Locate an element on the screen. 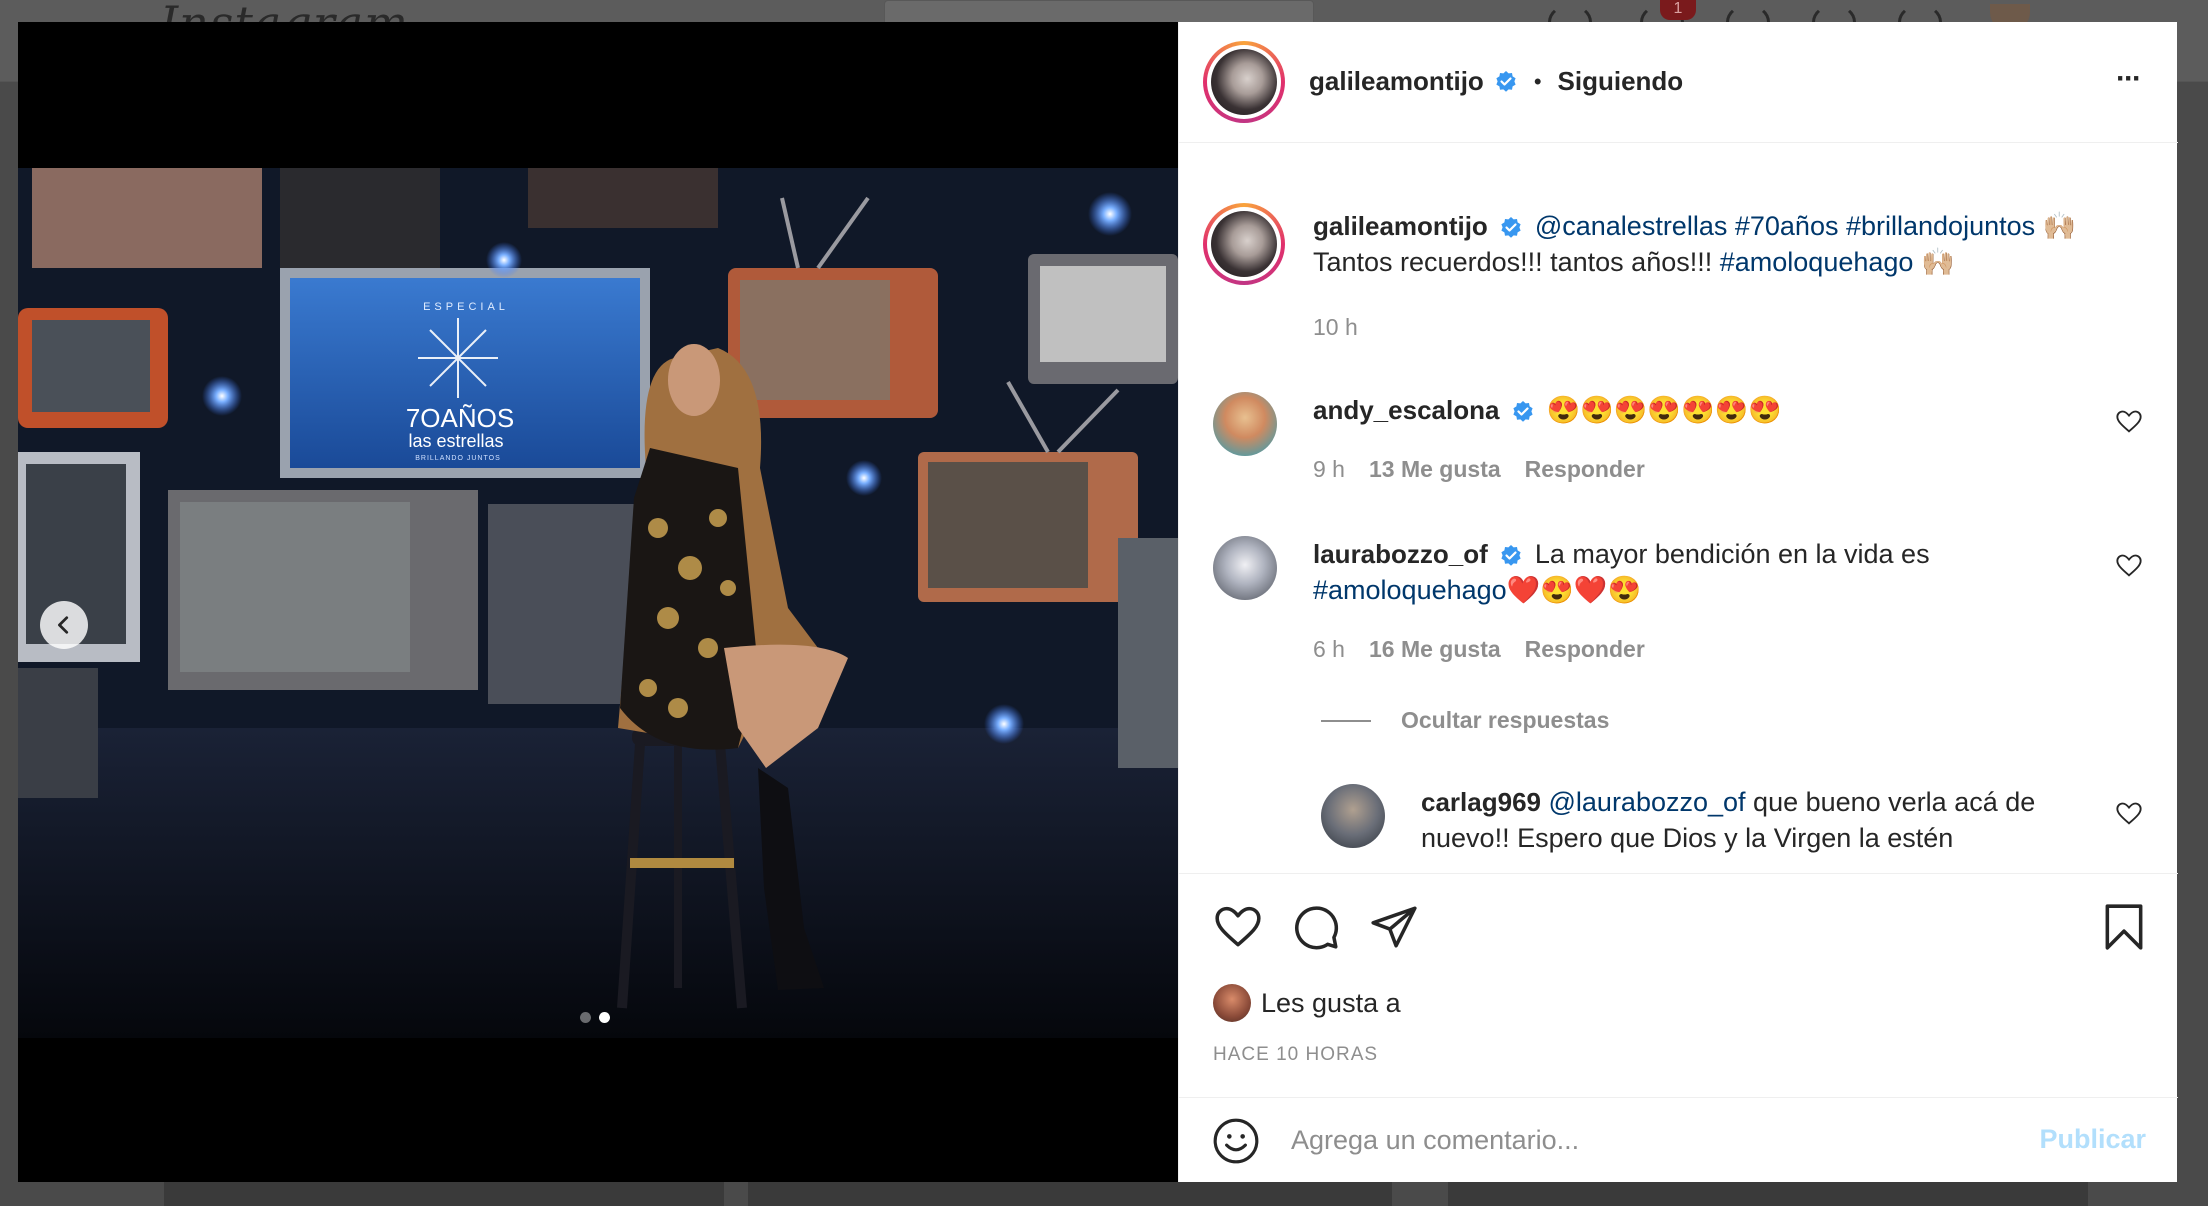  hashtag-link: #70años is located at coordinates (1787, 226).